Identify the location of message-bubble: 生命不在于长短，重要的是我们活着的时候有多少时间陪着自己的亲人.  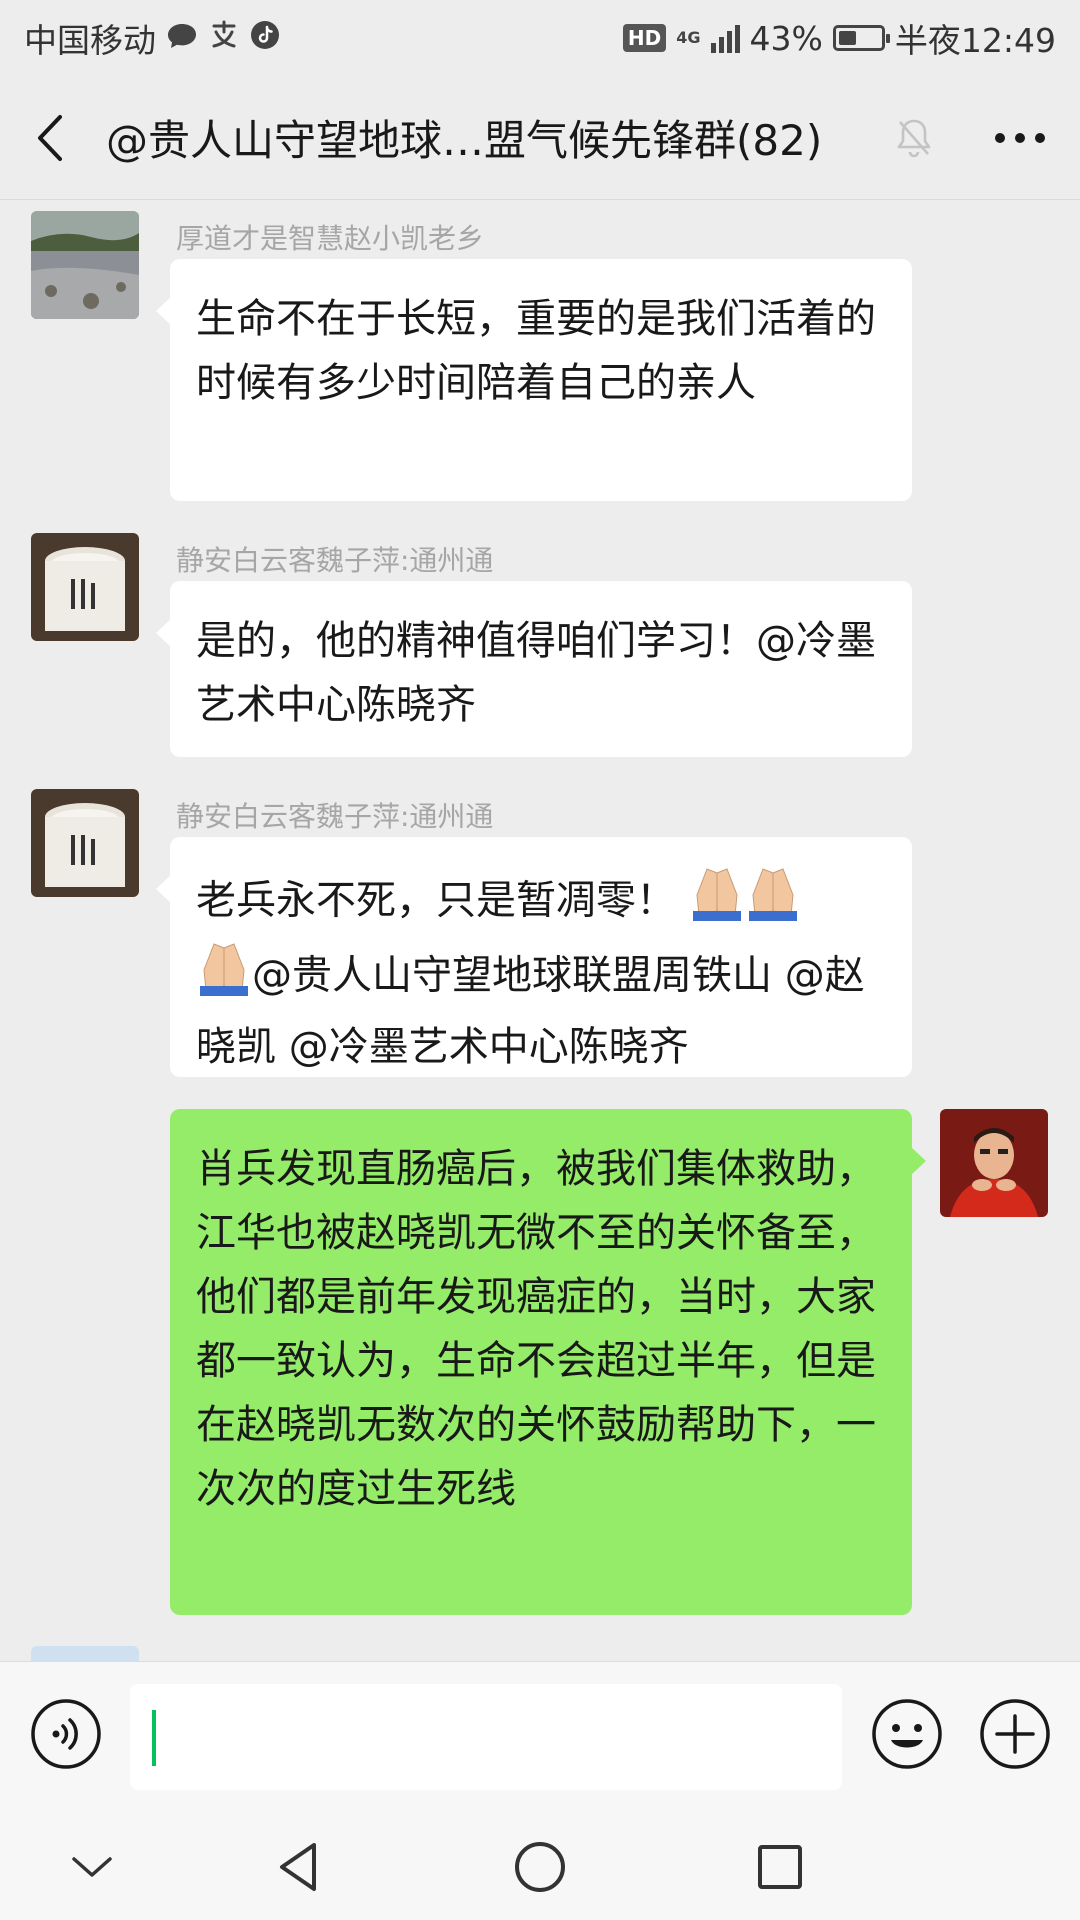
(534, 380).